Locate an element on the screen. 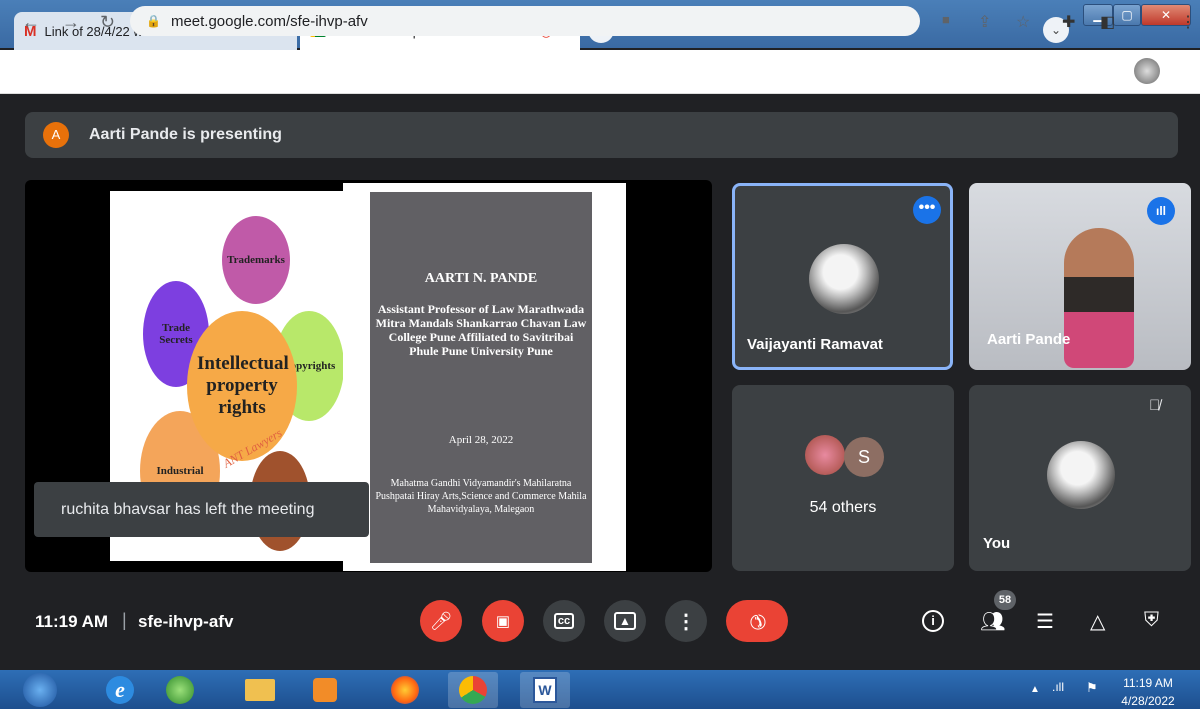 The height and width of the screenshot is (709, 1200). tile-you: 🎙̸ You is located at coordinates (1080, 478).